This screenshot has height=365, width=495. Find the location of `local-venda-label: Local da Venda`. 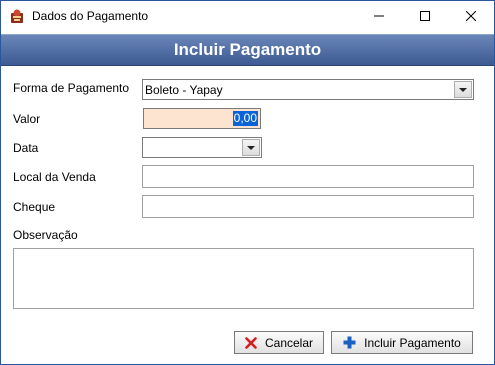

local-venda-label: Local da Venda is located at coordinates (54, 177).